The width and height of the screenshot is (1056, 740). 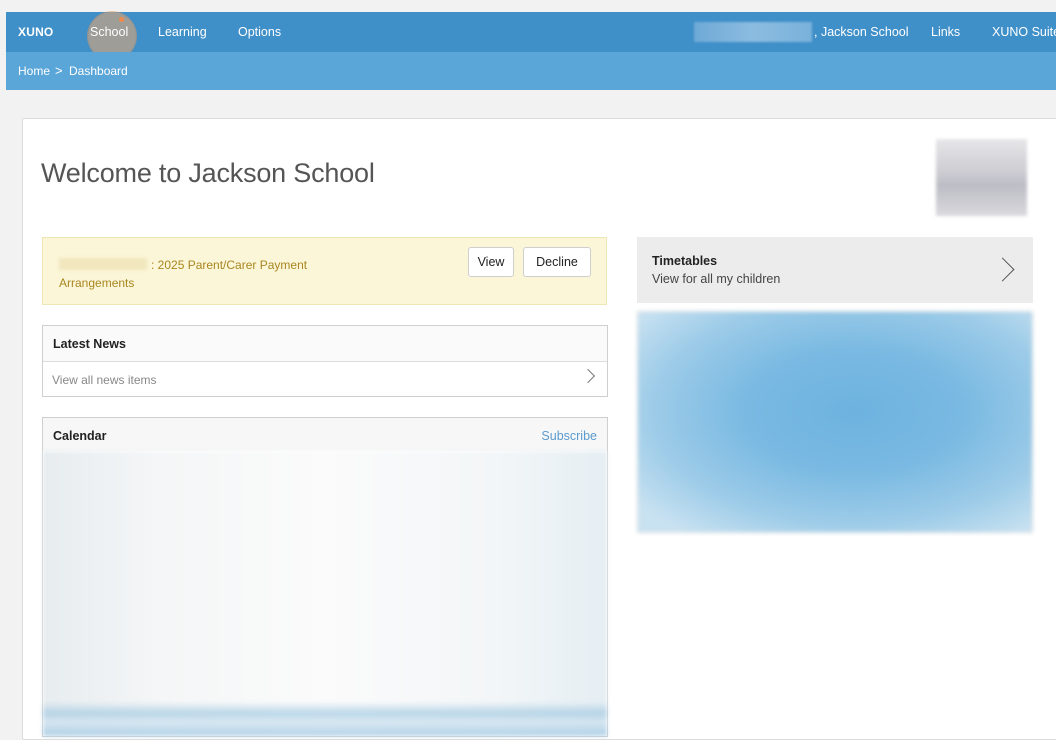 What do you see at coordinates (89, 344) in the screenshot?
I see `latest-news-title: Latest News` at bounding box center [89, 344].